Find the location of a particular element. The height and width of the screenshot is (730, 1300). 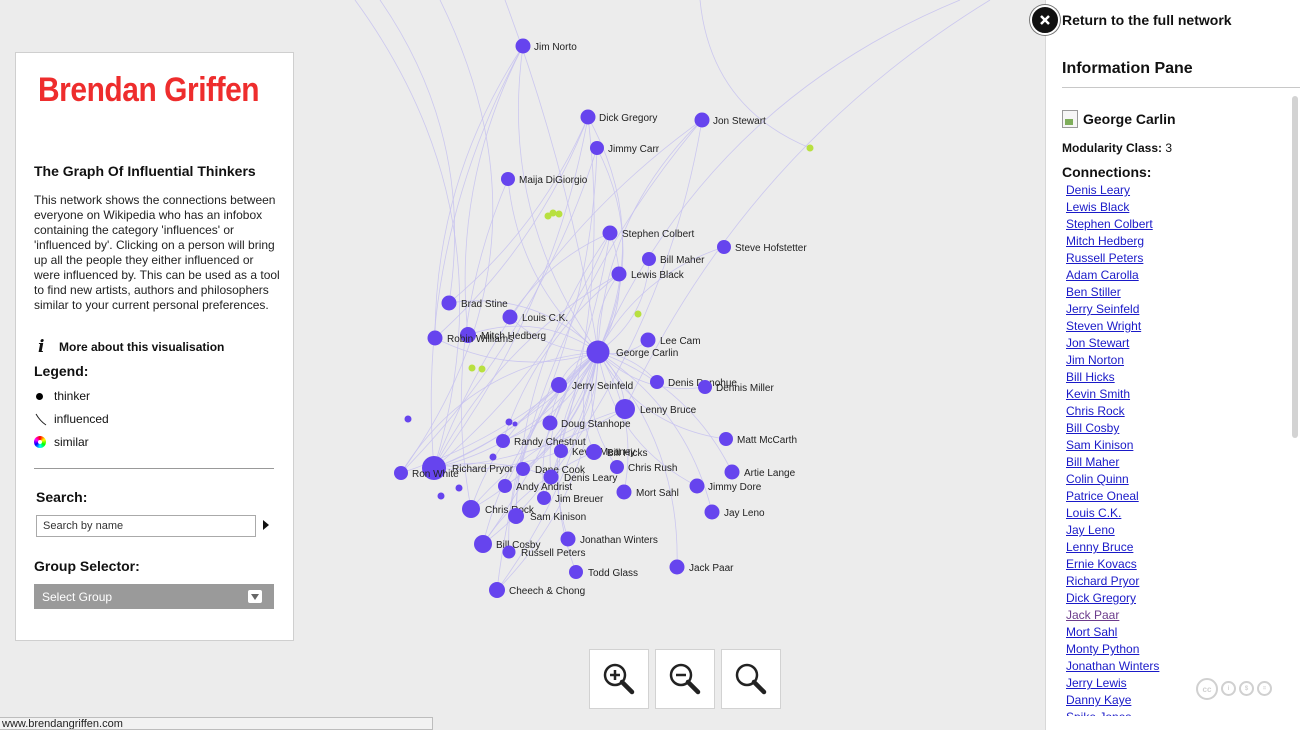

connection-link: Bill Cosby is located at coordinates (1171, 428).